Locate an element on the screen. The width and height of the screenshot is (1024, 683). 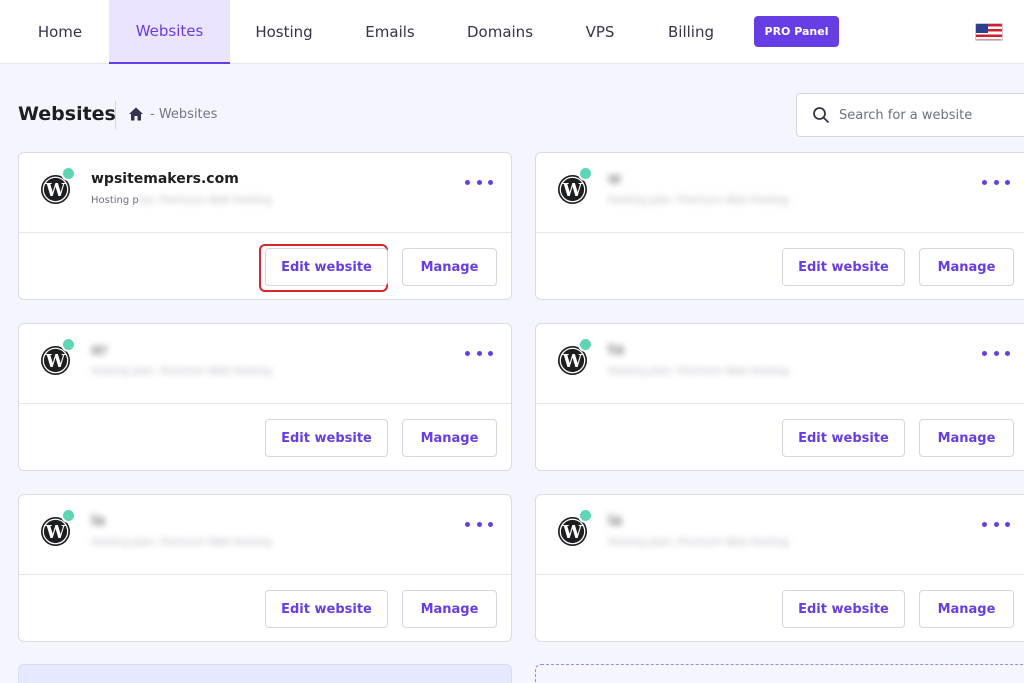
nav-domains: Domains is located at coordinates (500, 32).